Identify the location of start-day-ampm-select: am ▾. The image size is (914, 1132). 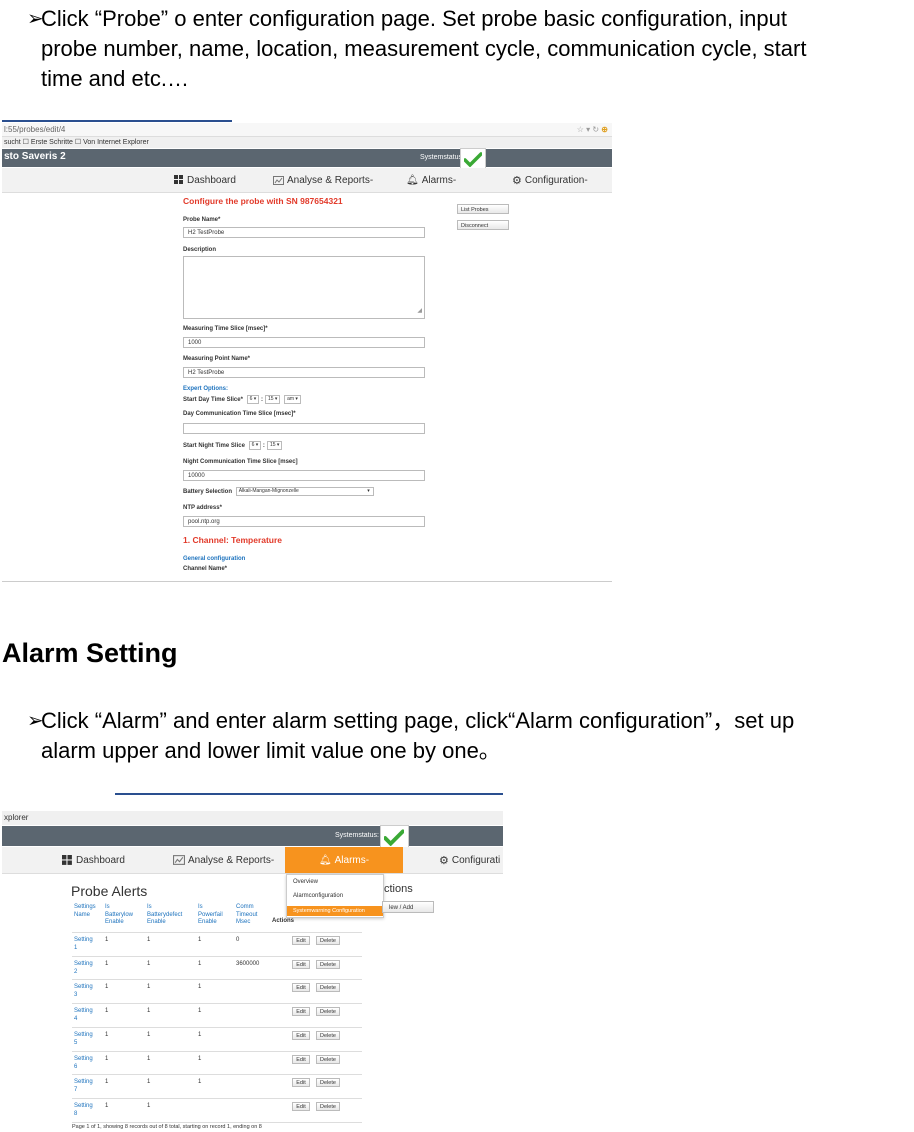
(292, 399).